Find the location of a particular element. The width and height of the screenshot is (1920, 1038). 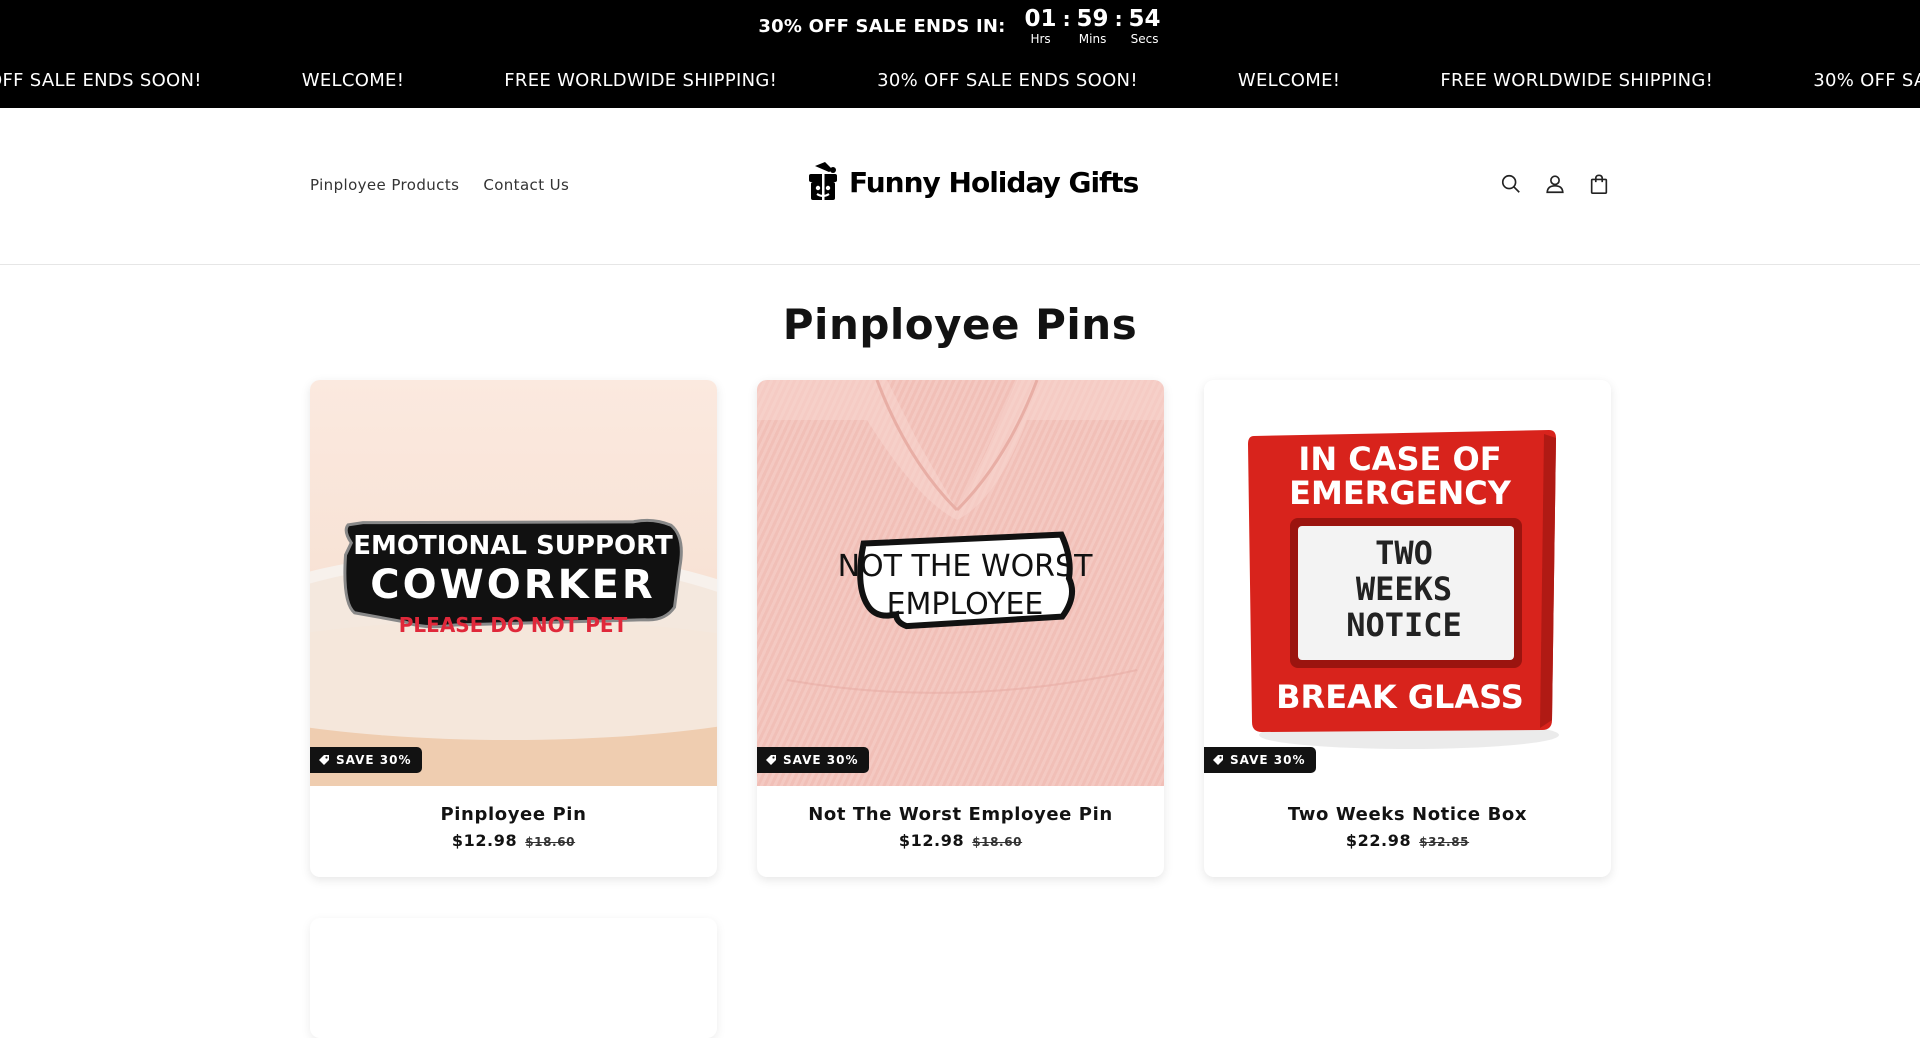

timer-seconds-label: Secs is located at coordinates (1144, 39).